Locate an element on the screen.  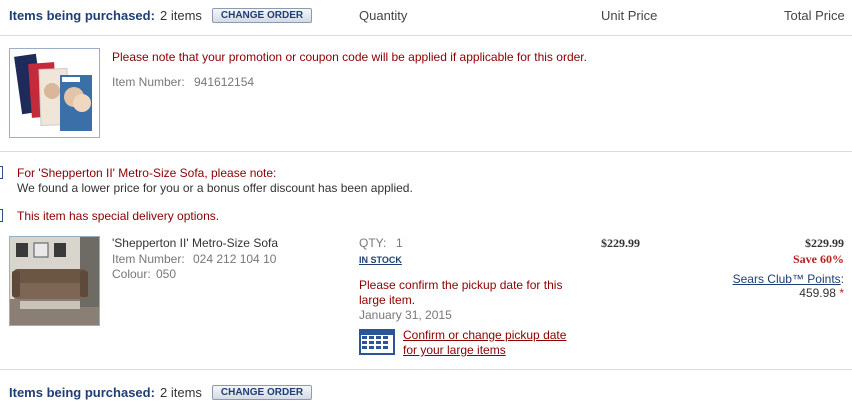
notice-checkbox is located at coordinates (1, 172).